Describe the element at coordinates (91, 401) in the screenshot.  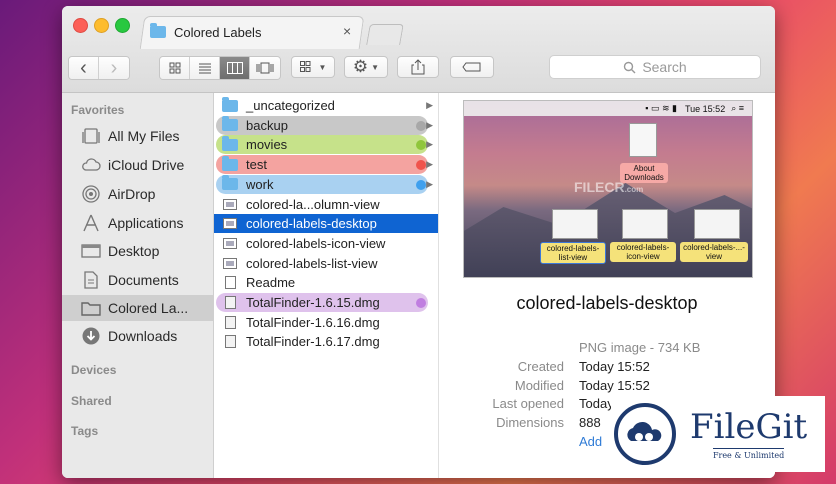
I see `shared-heading: Shared` at that location.